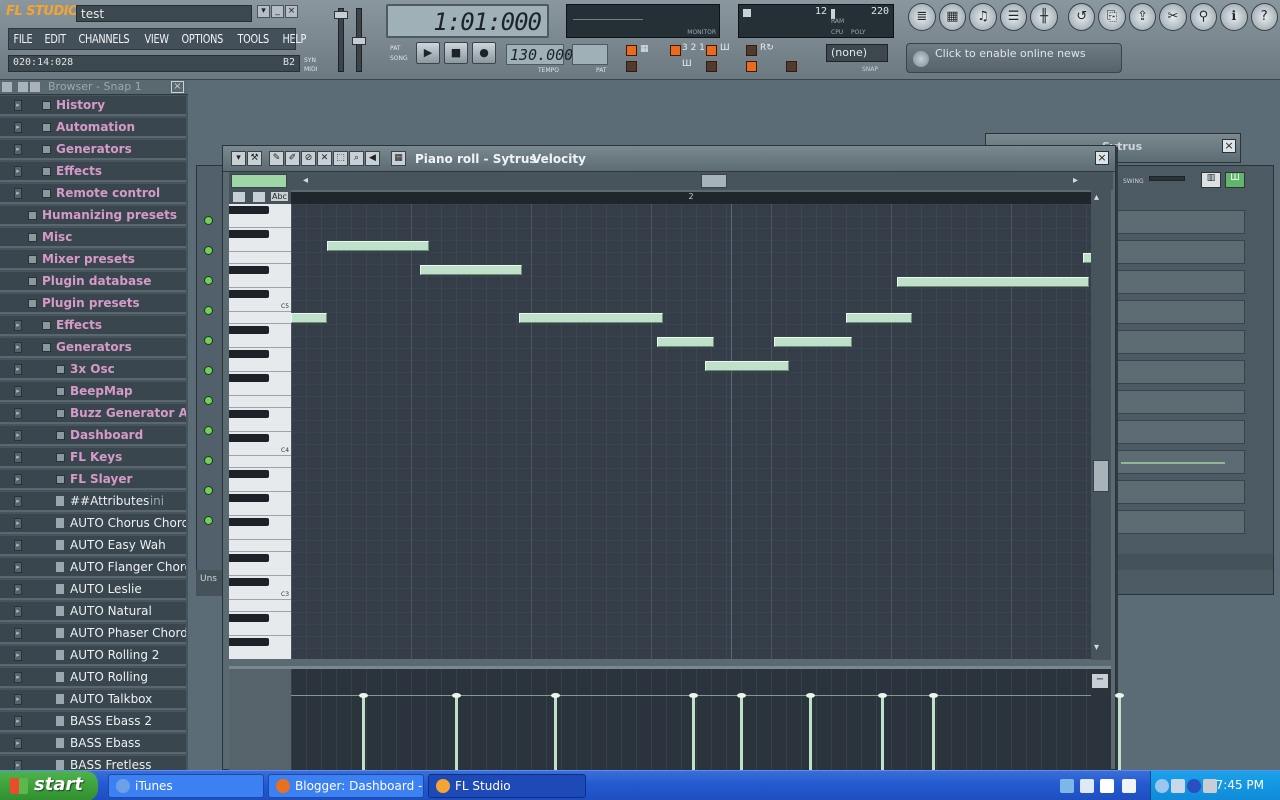  What do you see at coordinates (93, 436) in the screenshot?
I see `browser-item: ▸ Dashboard` at bounding box center [93, 436].